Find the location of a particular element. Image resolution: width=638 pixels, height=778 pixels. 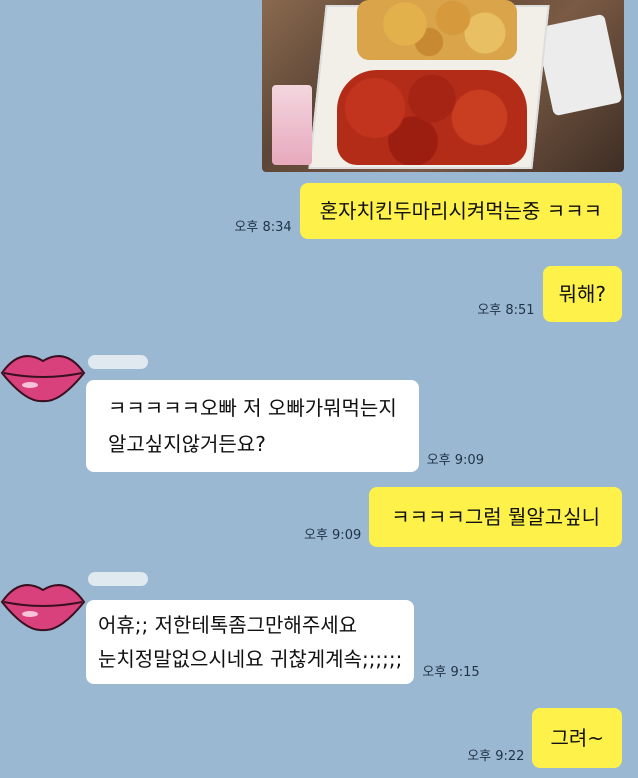

message-time: 오후 9:15 is located at coordinates (451, 672).